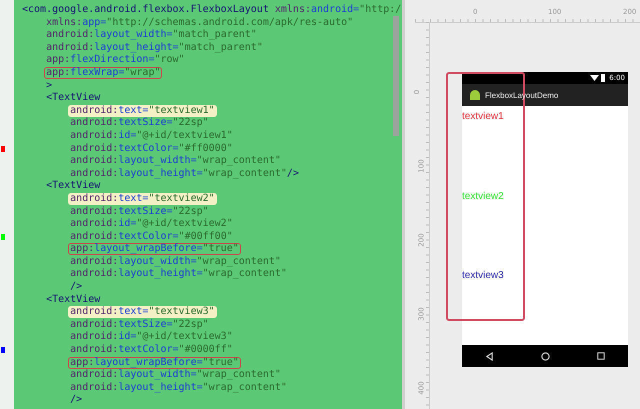 Image resolution: width=640 pixels, height=409 pixels. Describe the element at coordinates (199, 22) in the screenshot. I see `code-line: xmlns:app="http://schemas.android.com/apk/res-auto"` at that location.